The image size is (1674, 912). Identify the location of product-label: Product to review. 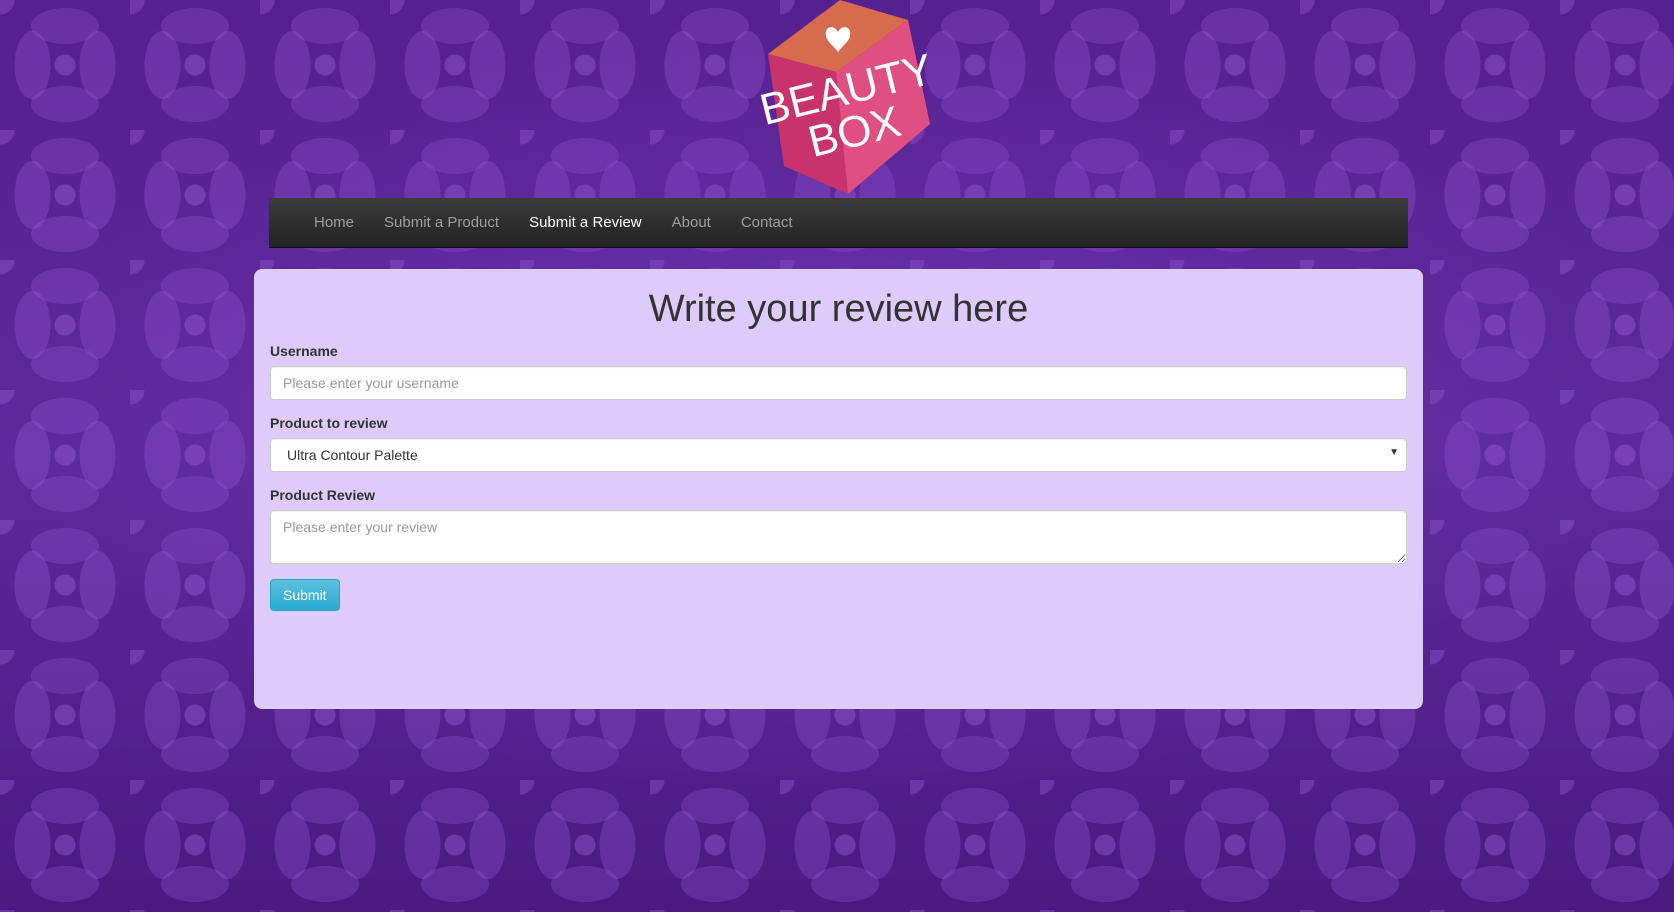
(329, 422).